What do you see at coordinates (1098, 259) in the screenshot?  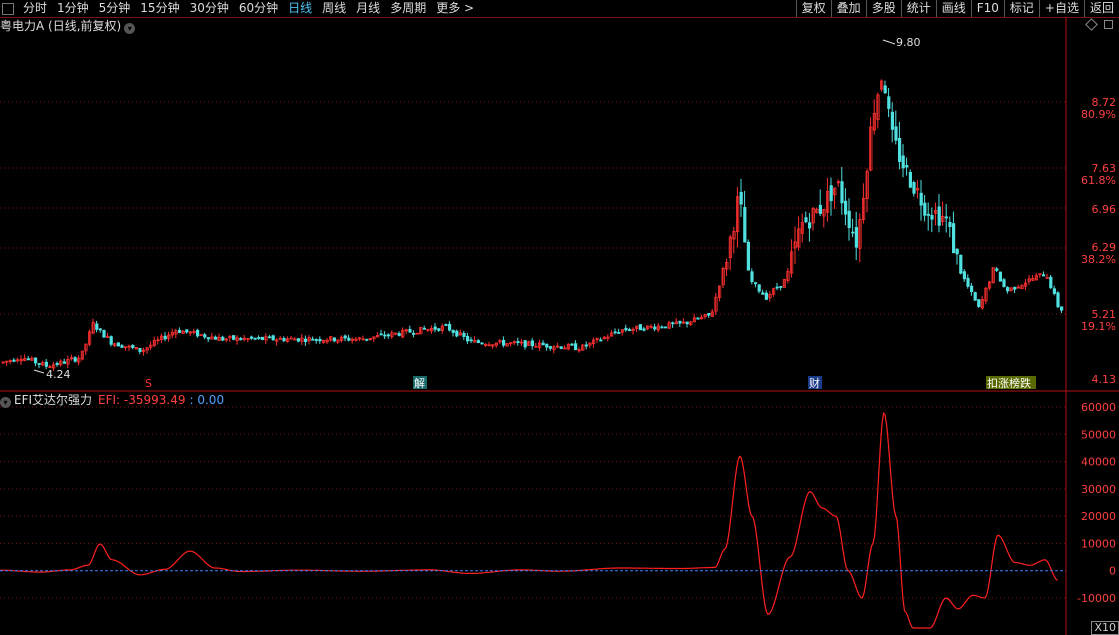 I see `price-axis-pct: 38.2%` at bounding box center [1098, 259].